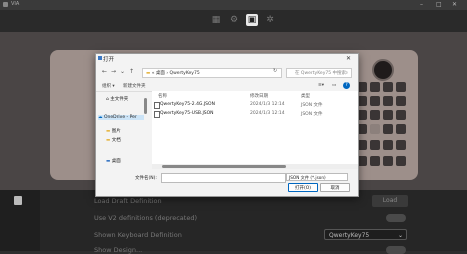 Image resolution: width=467 pixels, height=254 pixels. I want to click on filename-label: 文件名(N):, so click(146, 178).